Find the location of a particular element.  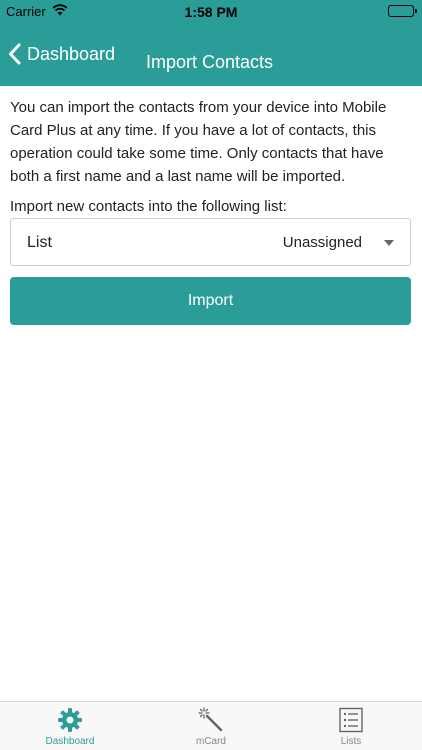

list-icon is located at coordinates (351, 722).